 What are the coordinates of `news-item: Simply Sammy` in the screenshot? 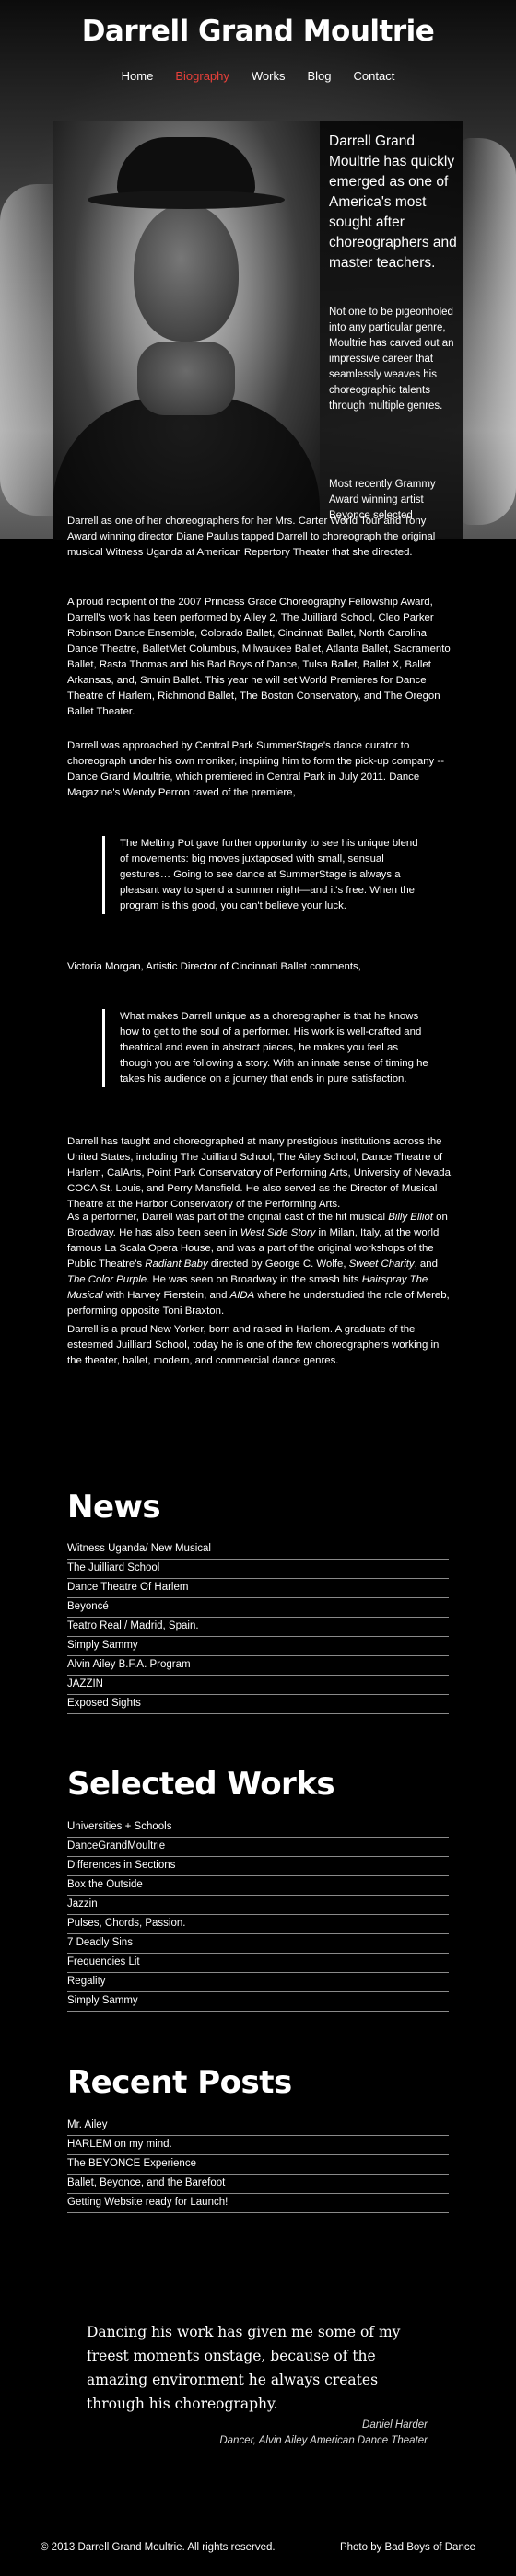 It's located at (258, 1646).